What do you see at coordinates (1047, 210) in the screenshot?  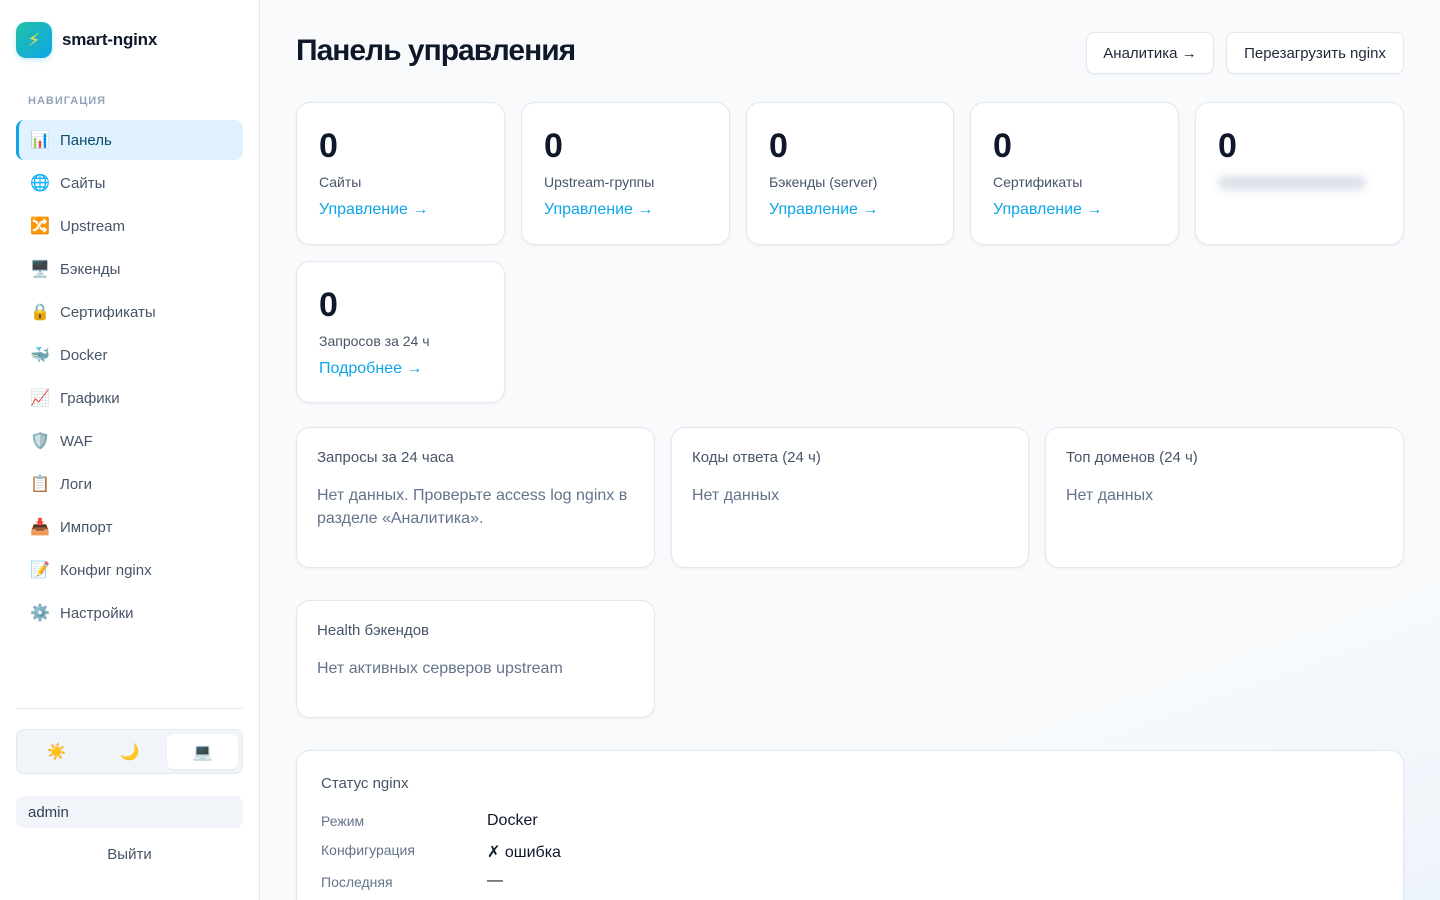 I see `manage-certificates-link: Управление →` at bounding box center [1047, 210].